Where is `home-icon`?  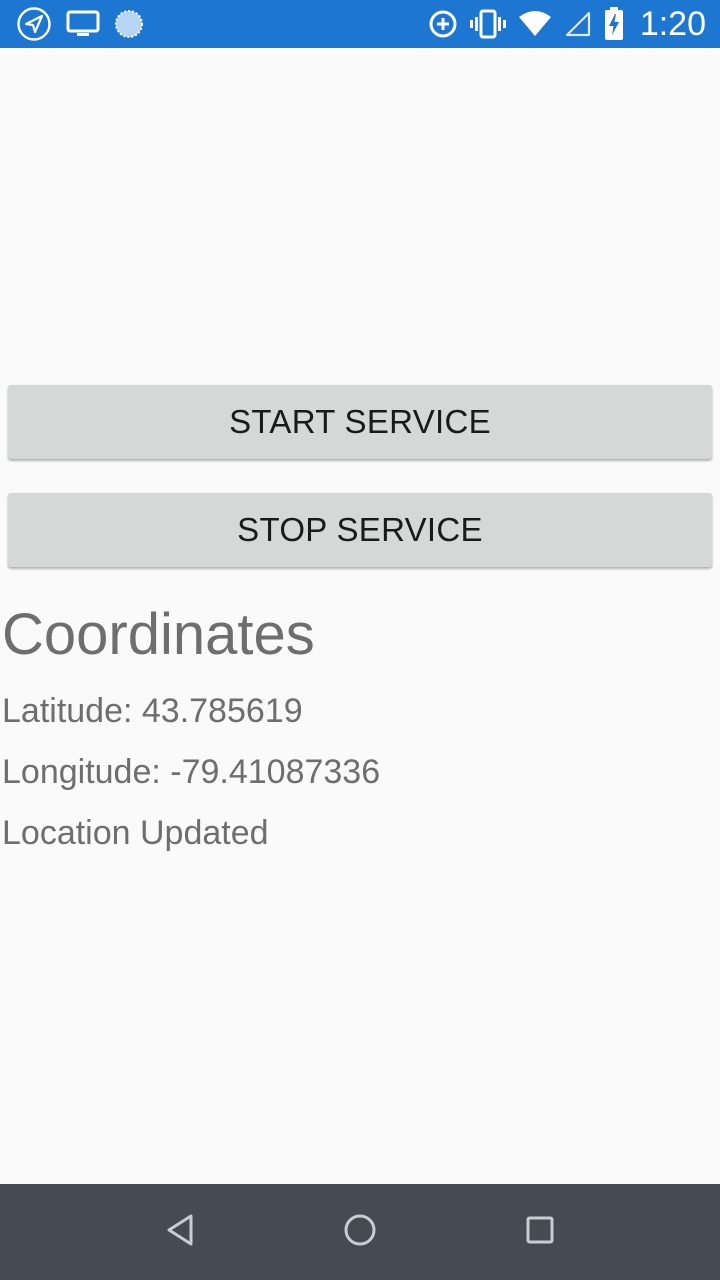 home-icon is located at coordinates (360, 1232).